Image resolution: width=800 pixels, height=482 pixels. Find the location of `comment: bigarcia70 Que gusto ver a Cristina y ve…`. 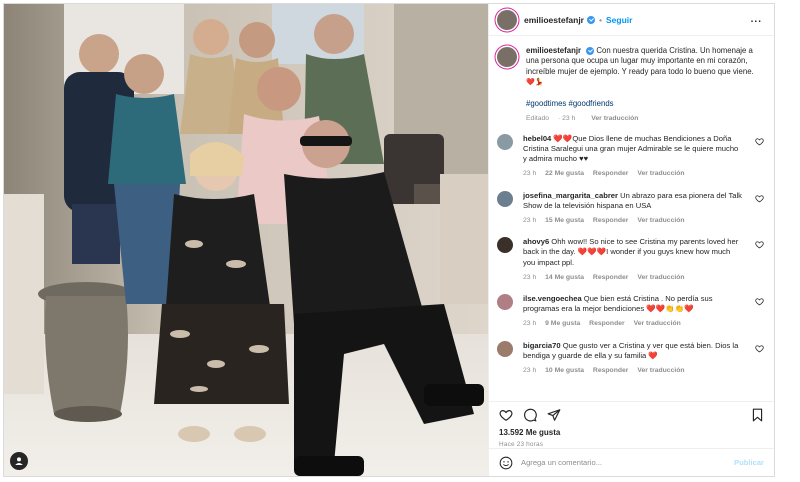

comment: bigarcia70 Que gusto ver a Cristina y ve… is located at coordinates (631, 358).